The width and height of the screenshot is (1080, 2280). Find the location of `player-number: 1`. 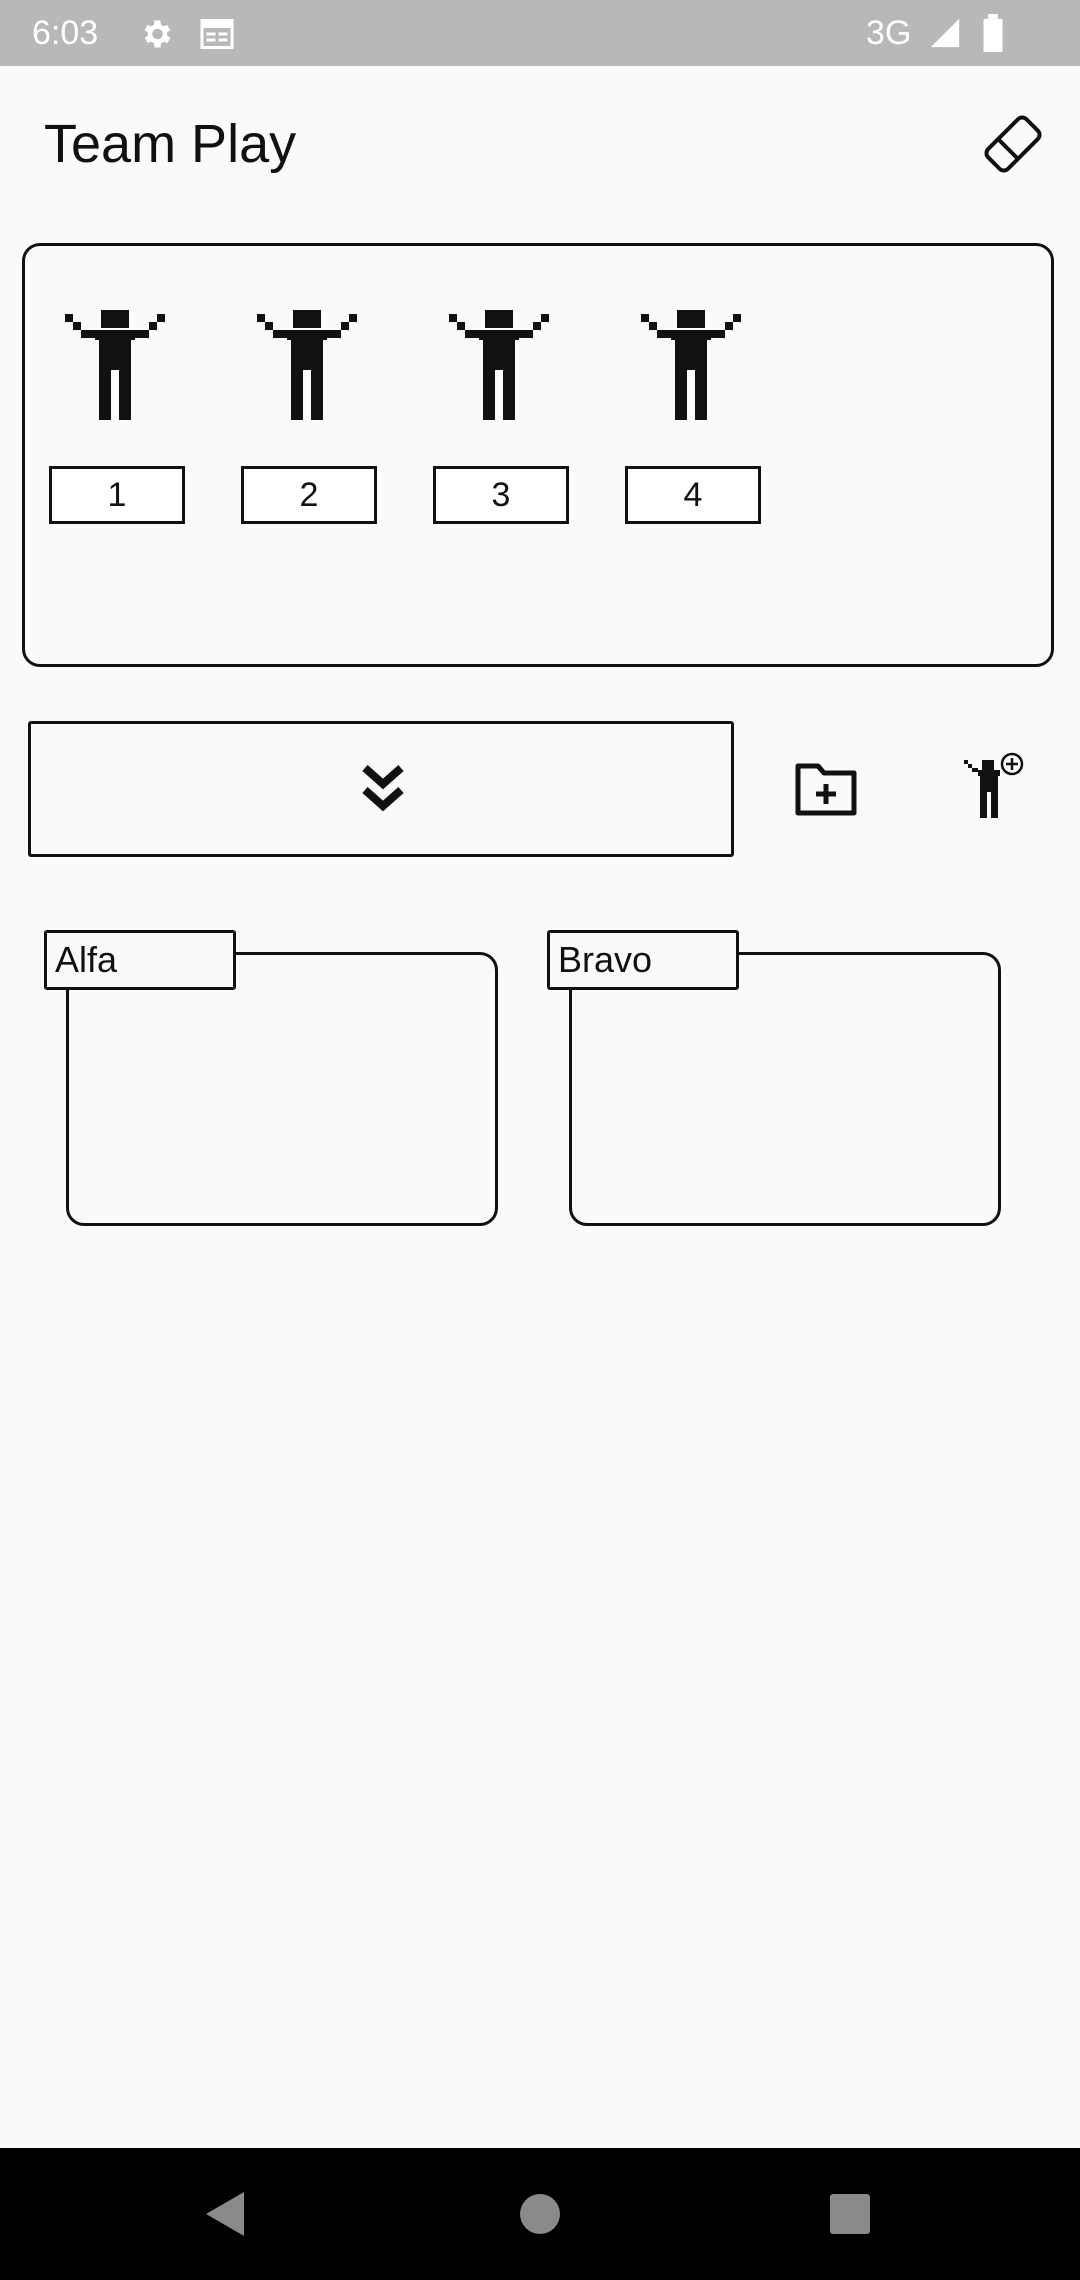

player-number: 1 is located at coordinates (117, 495).